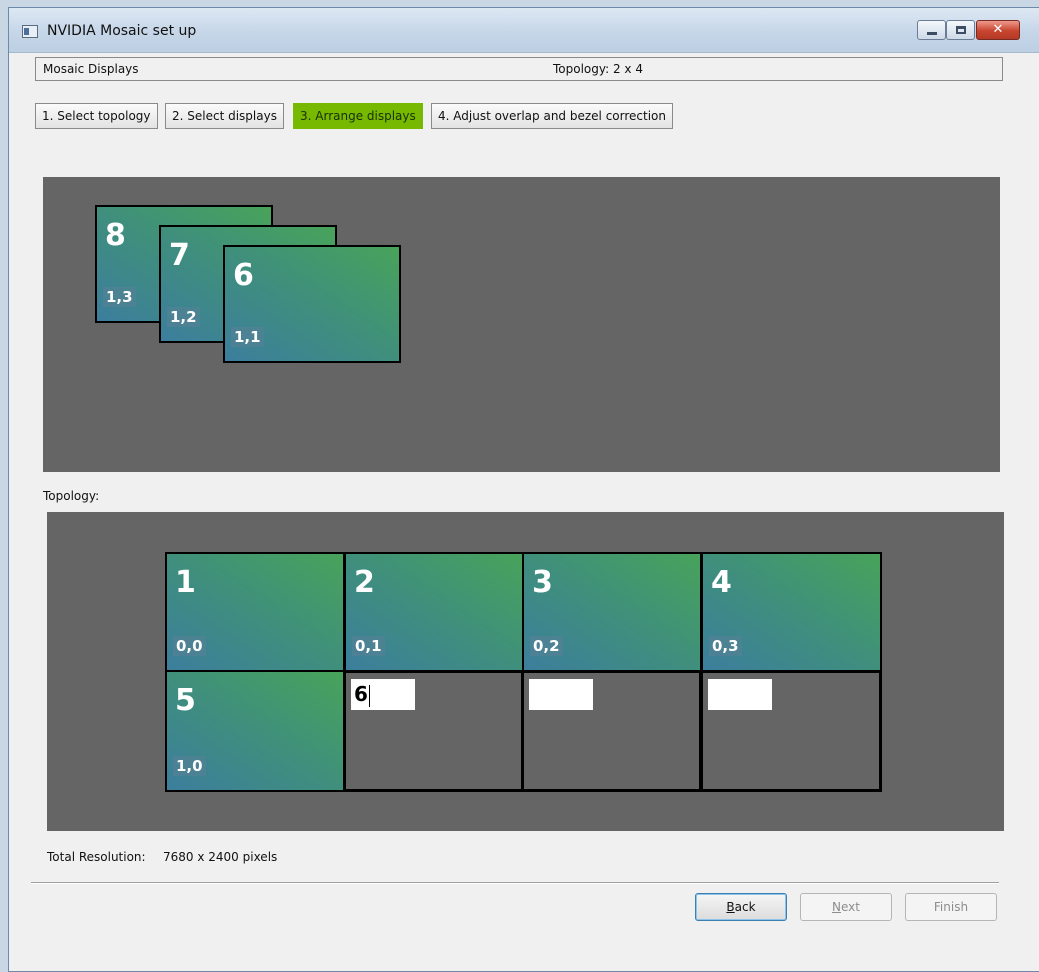 The image size is (1039, 972). Describe the element at coordinates (361, 694) in the screenshot. I see `display-number-input-value: 6` at that location.